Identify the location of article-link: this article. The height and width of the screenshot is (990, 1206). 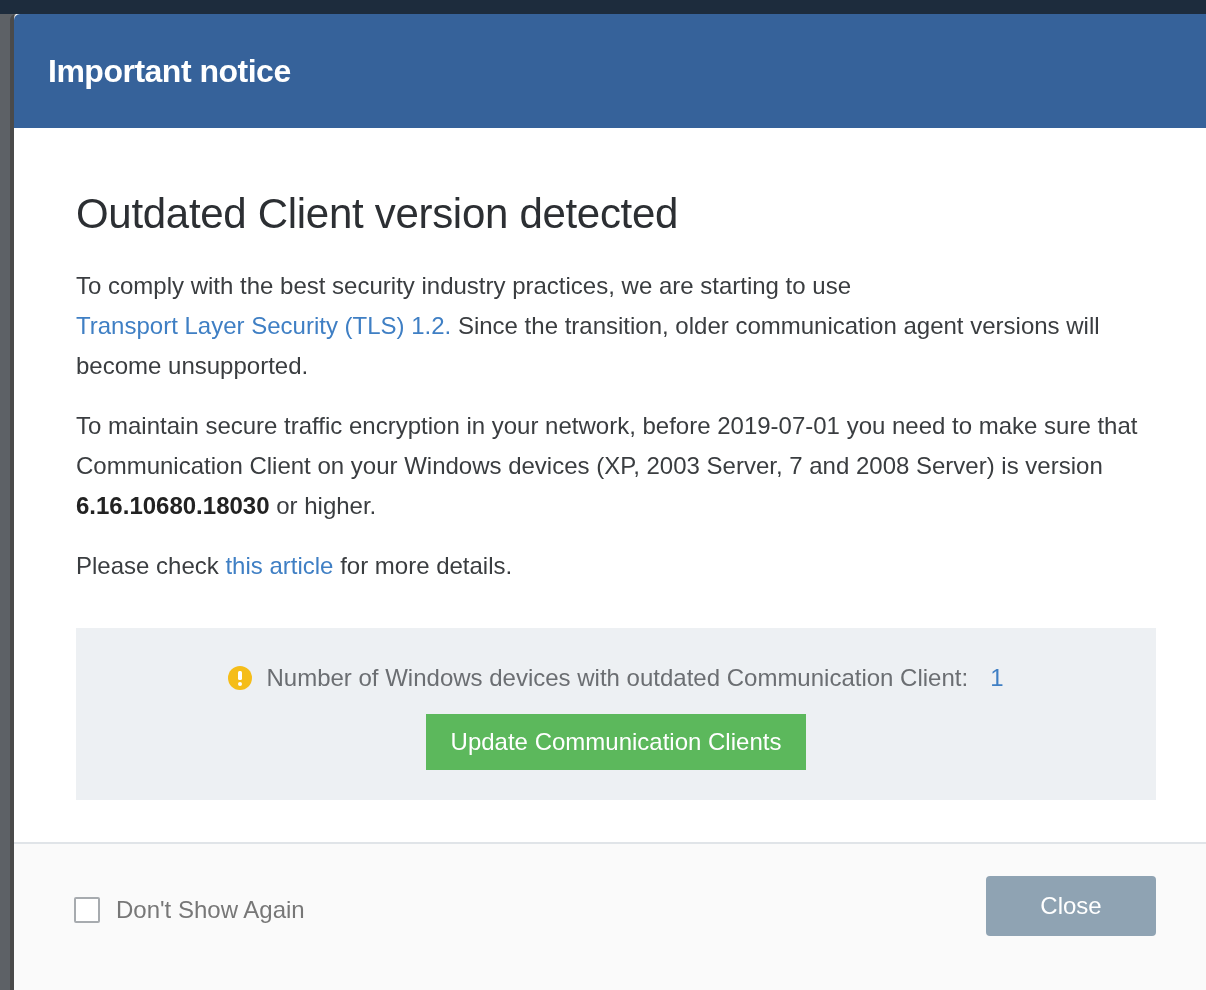
(279, 565).